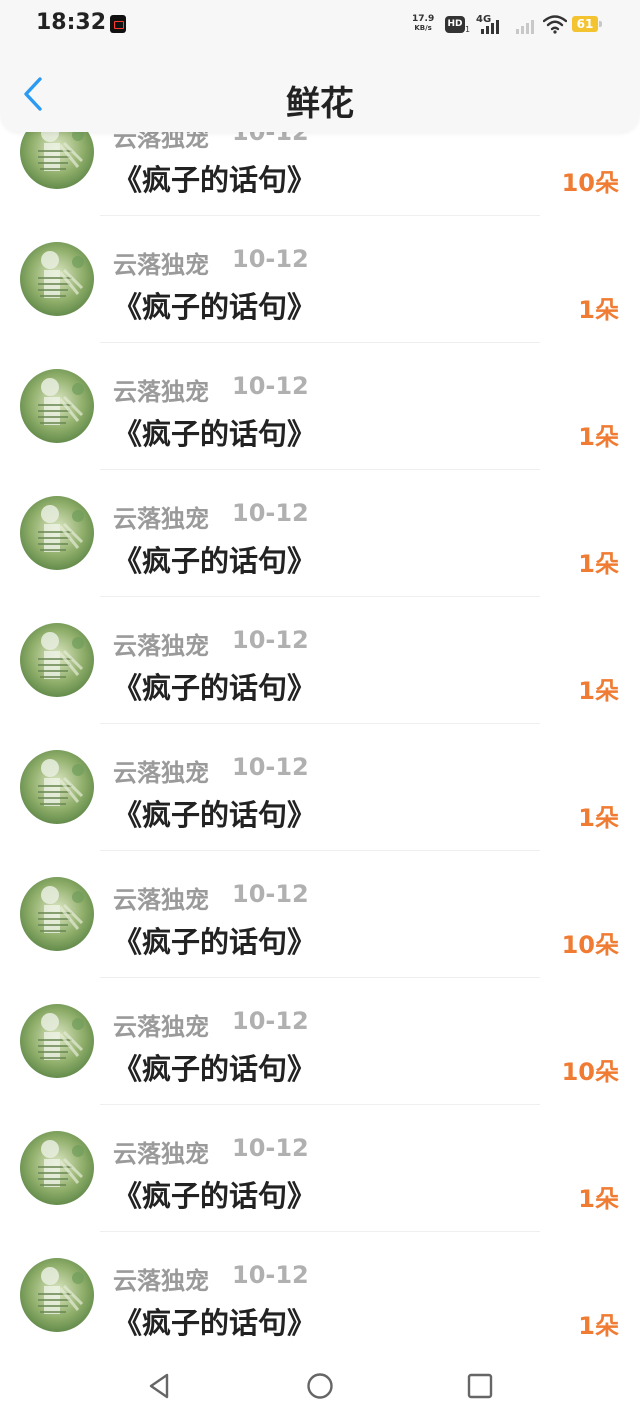  Describe the element at coordinates (118, 24) in the screenshot. I see `screen-record-icon` at that location.